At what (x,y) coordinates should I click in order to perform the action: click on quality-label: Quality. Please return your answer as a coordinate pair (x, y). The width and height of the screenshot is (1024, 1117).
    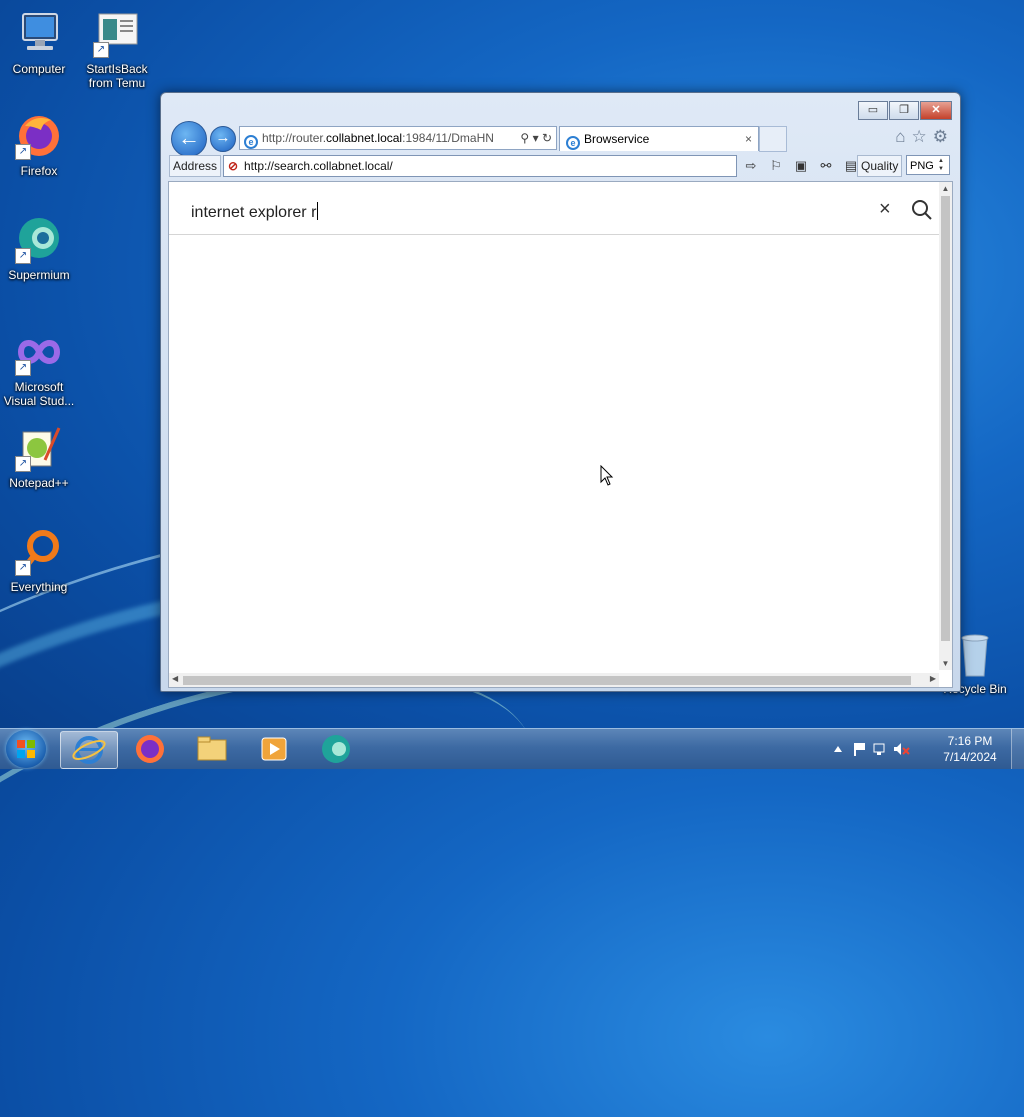
    Looking at the image, I should click on (880, 166).